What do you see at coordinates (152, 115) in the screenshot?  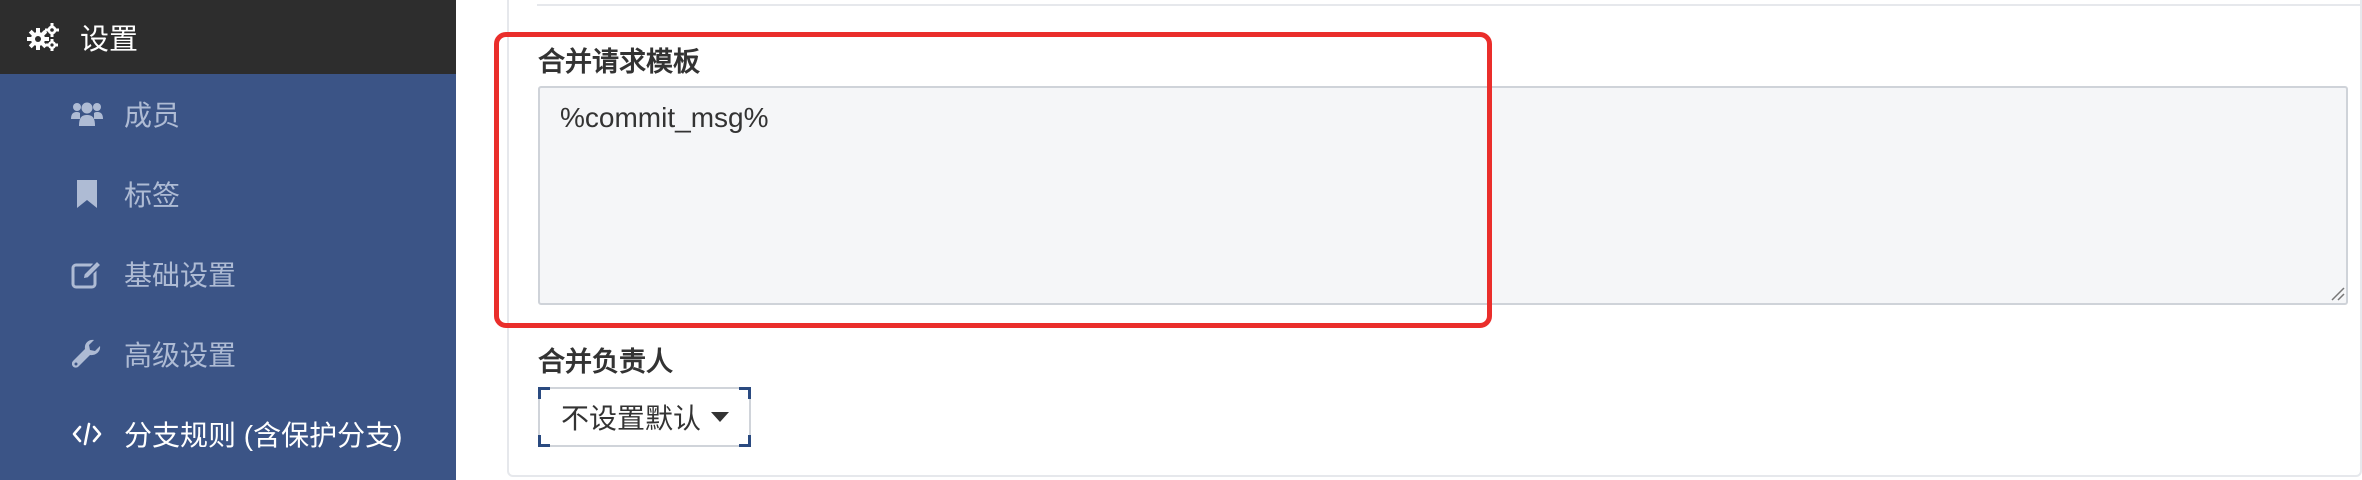 I see `sidebar-item-label: 成员` at bounding box center [152, 115].